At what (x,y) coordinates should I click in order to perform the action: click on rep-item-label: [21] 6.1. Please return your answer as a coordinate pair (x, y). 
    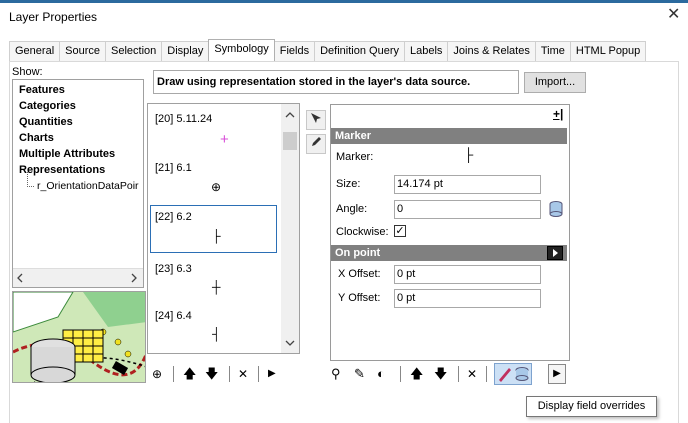
    Looking at the image, I should click on (173, 168).